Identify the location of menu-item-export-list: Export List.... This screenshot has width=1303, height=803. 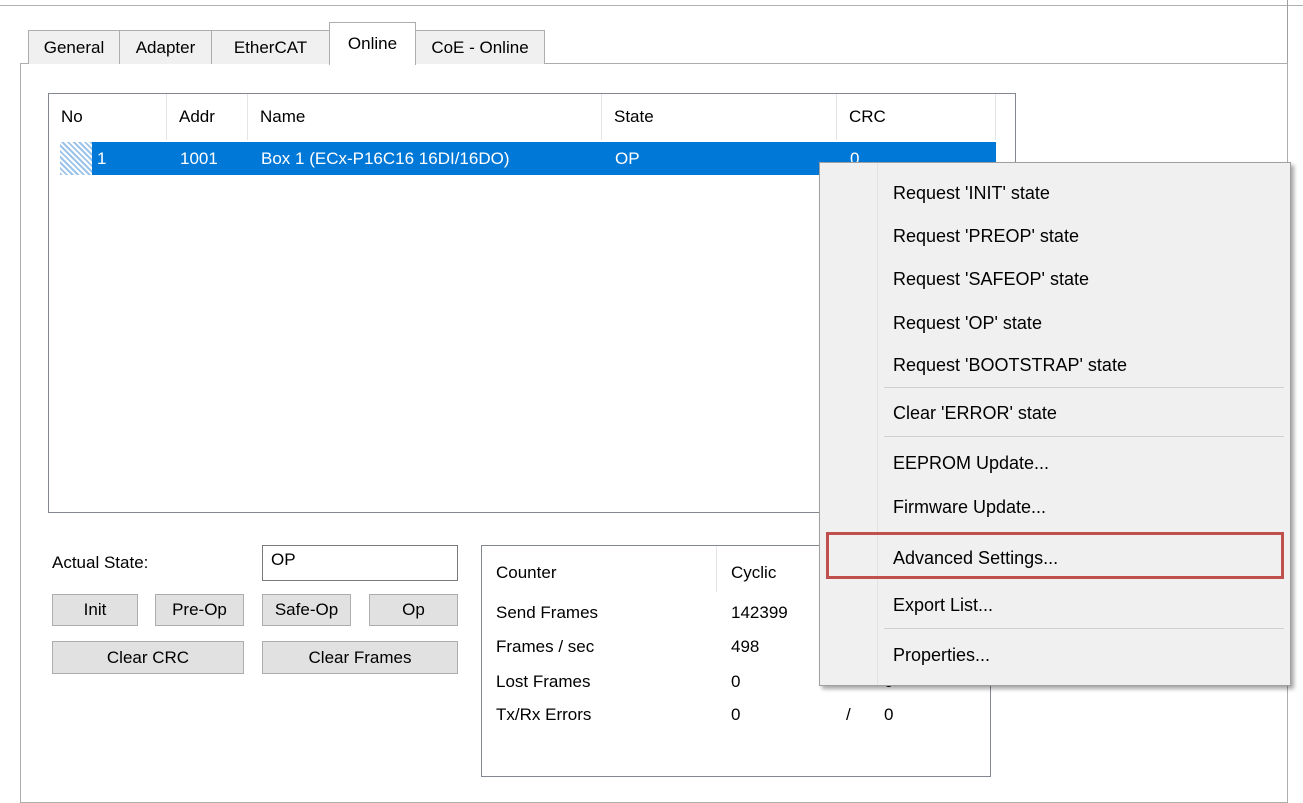
(943, 605).